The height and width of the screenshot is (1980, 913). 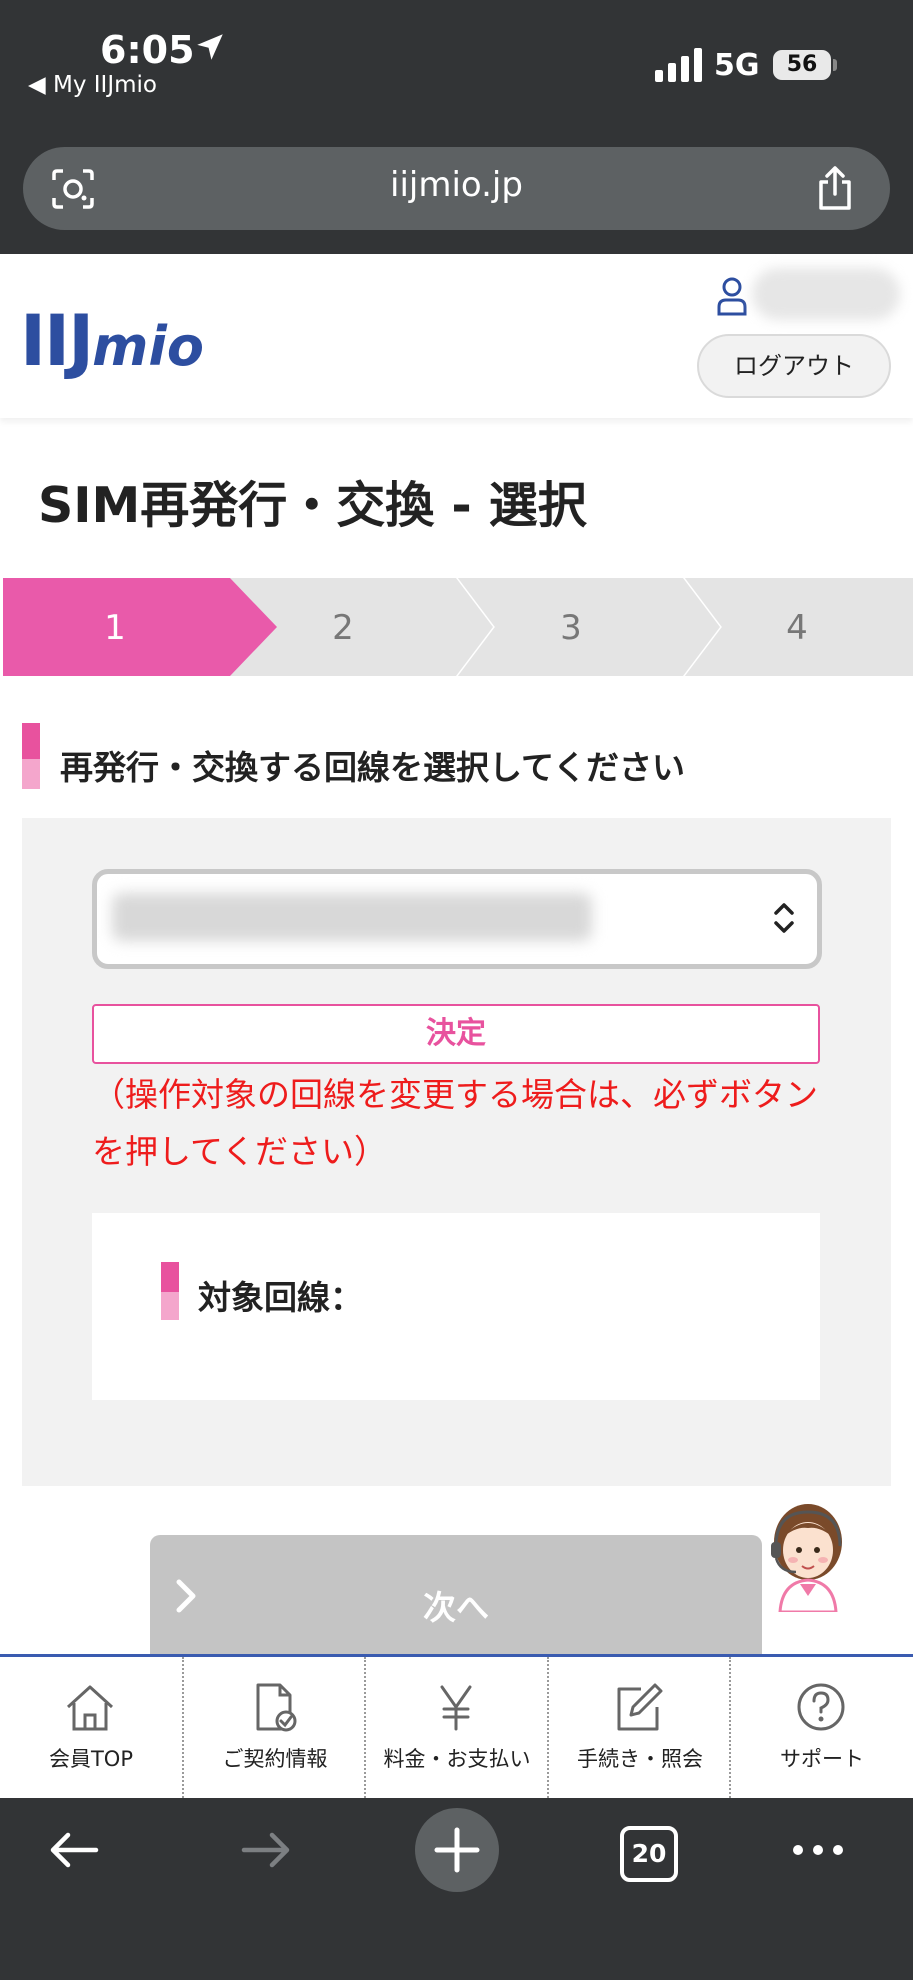 I want to click on next-button-label: 次へ, so click(x=456, y=1607).